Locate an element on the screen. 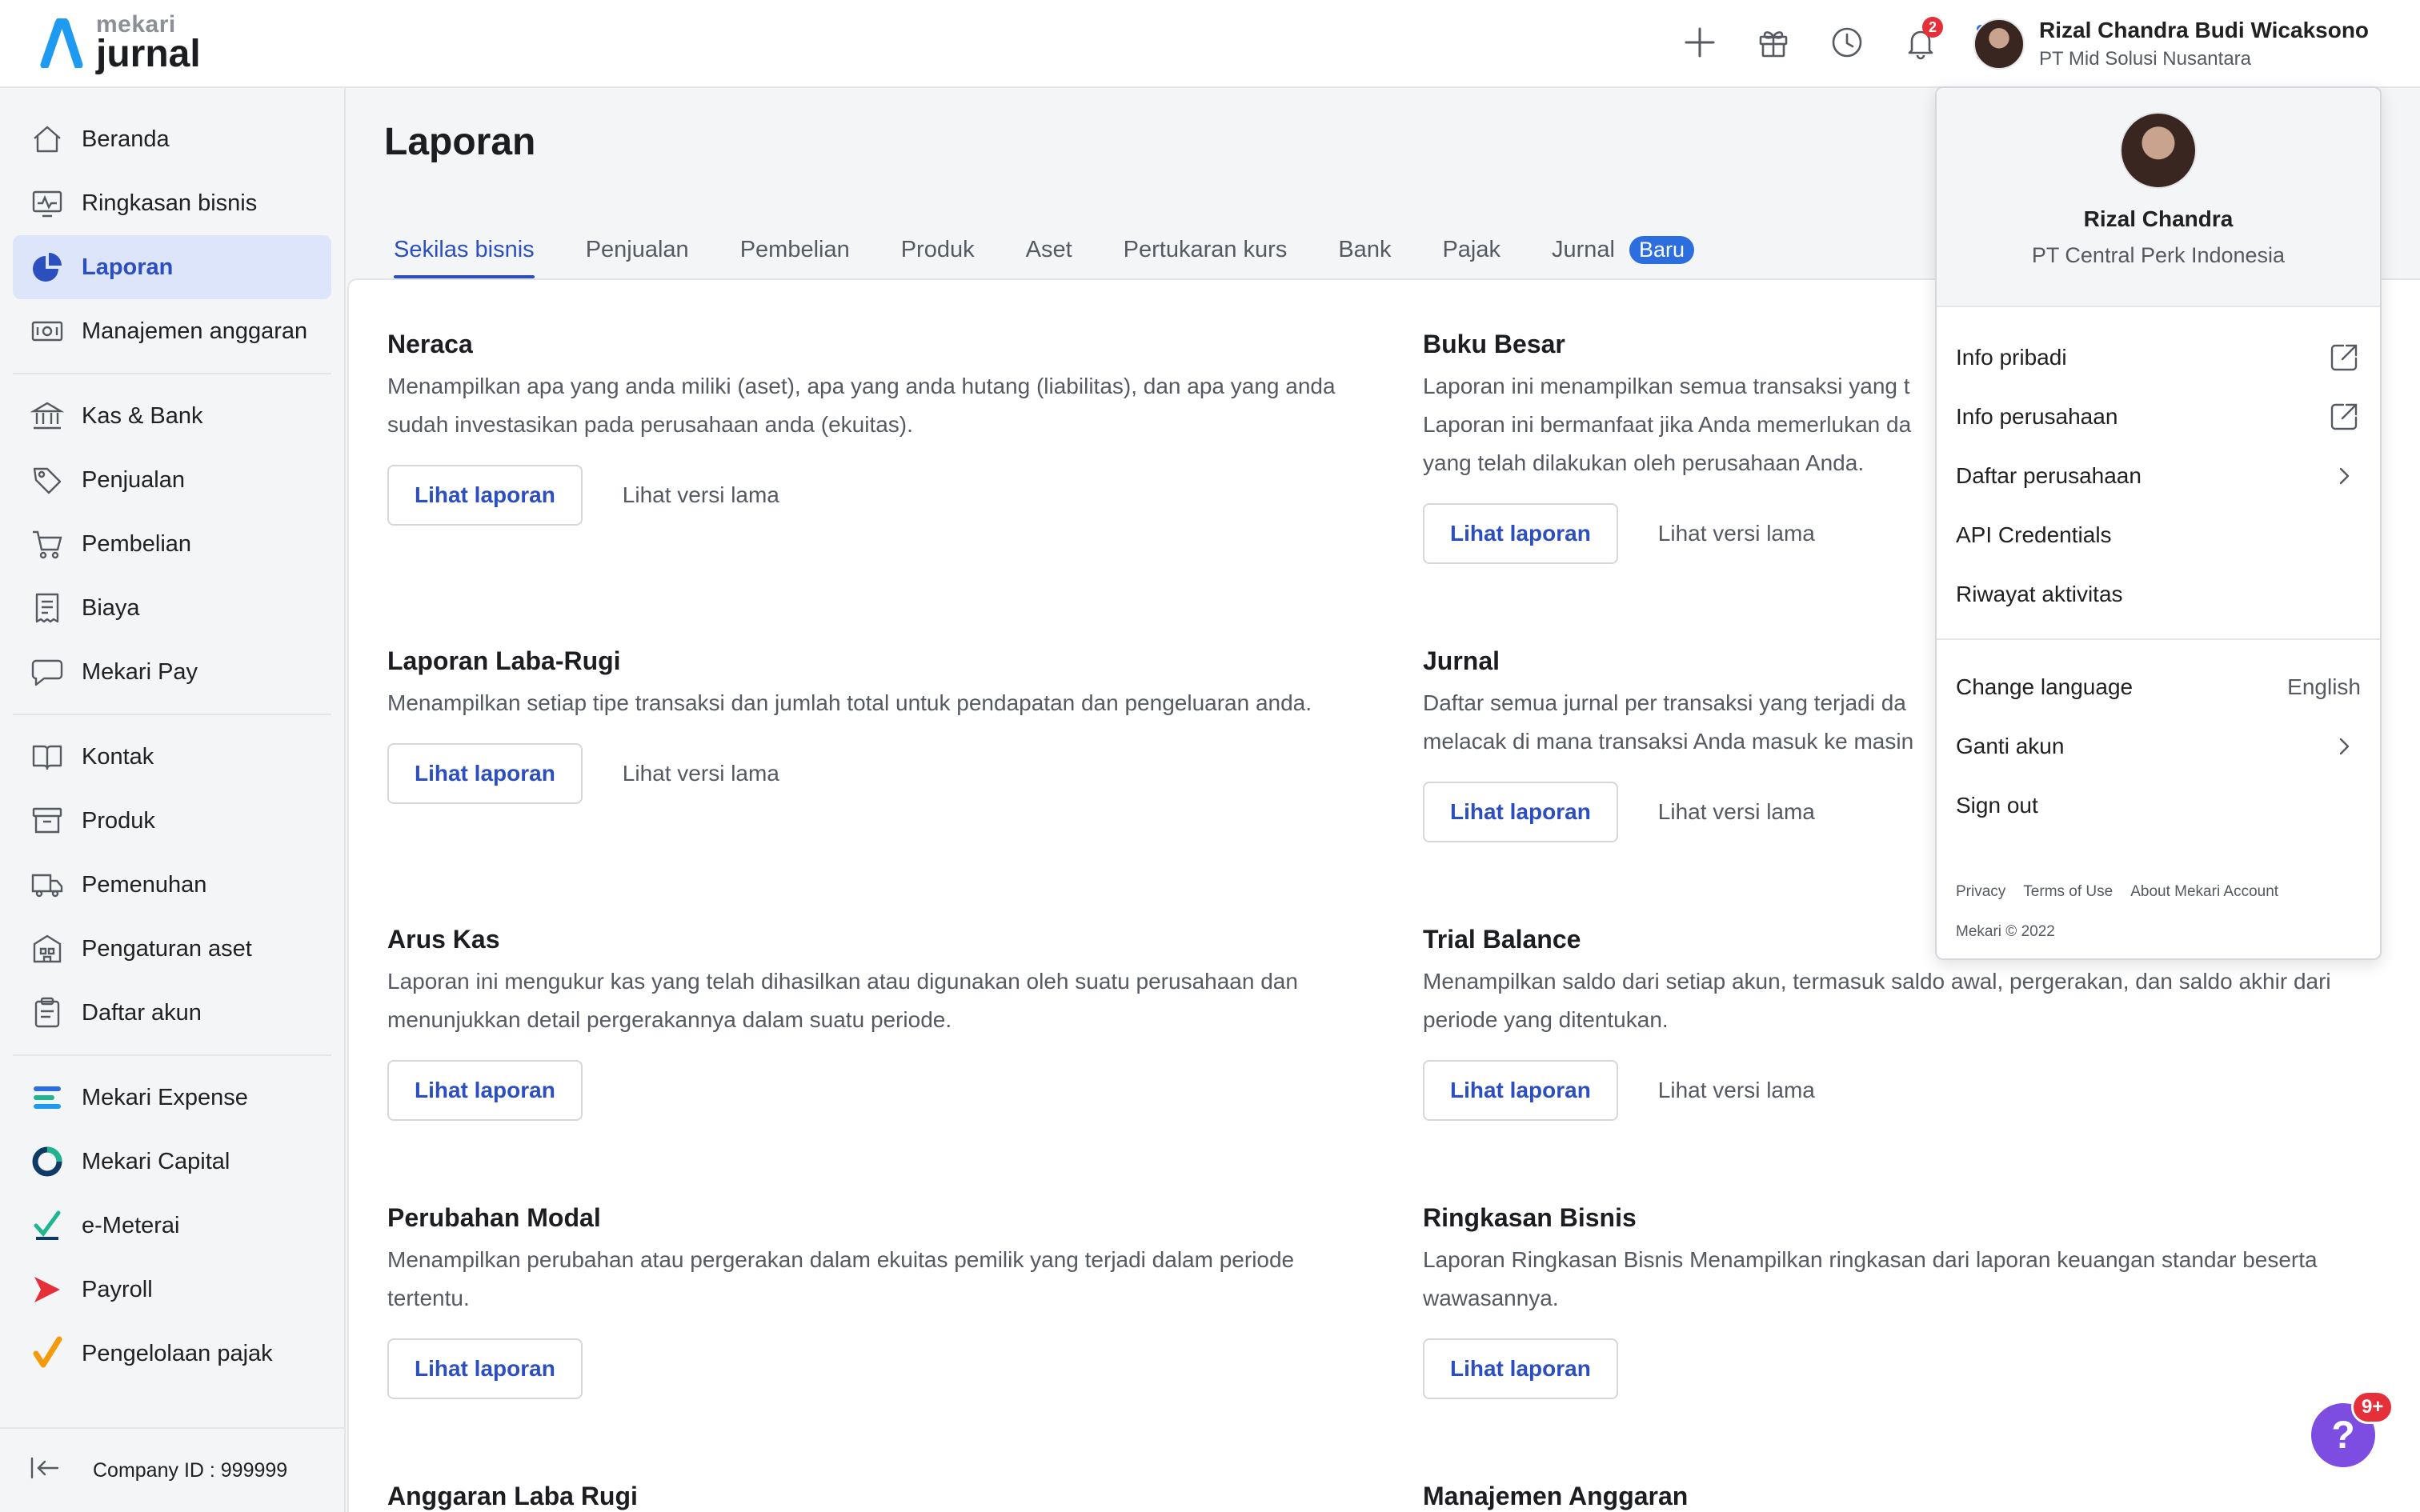 This screenshot has height=1512, width=2420. sidebar-item-kas-bank: Kas & Bank is located at coordinates (172, 416).